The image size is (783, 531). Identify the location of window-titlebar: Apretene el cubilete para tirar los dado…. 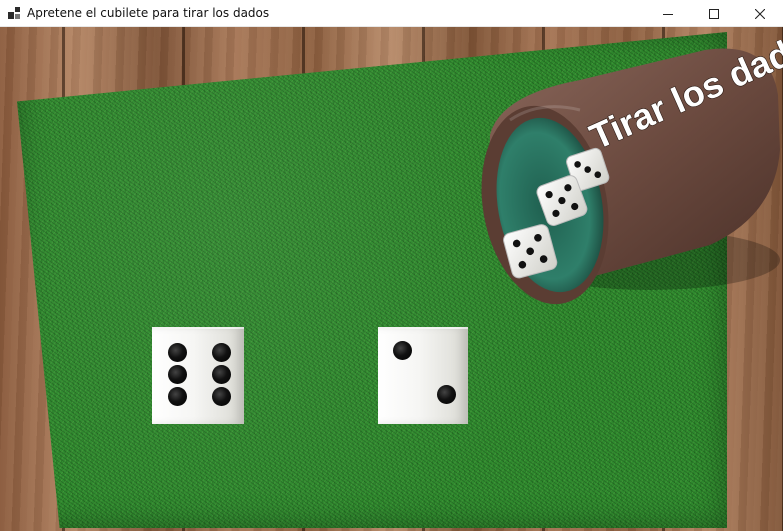
(391, 13).